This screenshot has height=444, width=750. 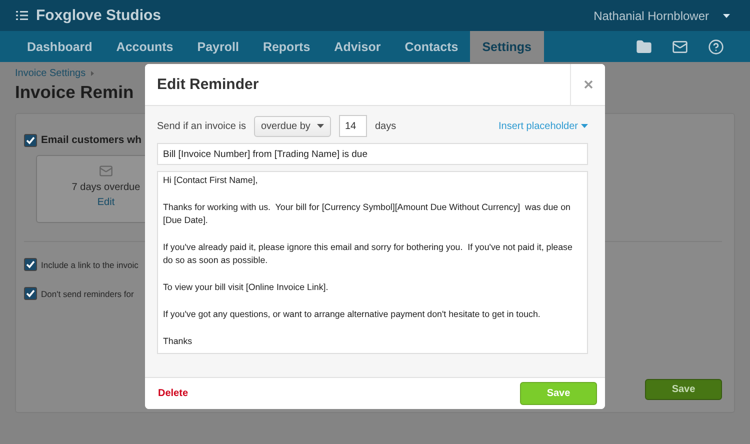 What do you see at coordinates (91, 140) in the screenshot?
I see `checkbox-label: Email customers wh` at bounding box center [91, 140].